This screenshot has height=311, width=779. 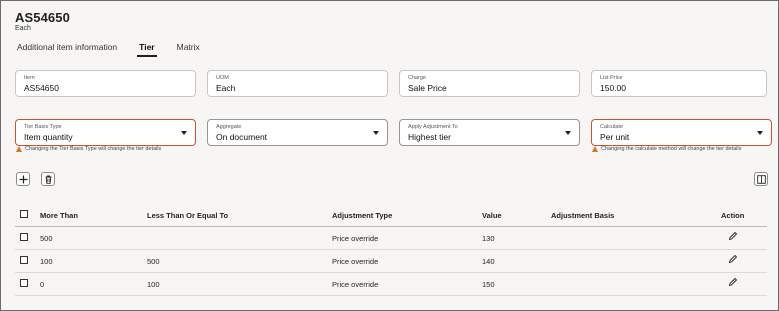 What do you see at coordinates (222, 78) in the screenshot?
I see `uom-field-label: UOM` at bounding box center [222, 78].